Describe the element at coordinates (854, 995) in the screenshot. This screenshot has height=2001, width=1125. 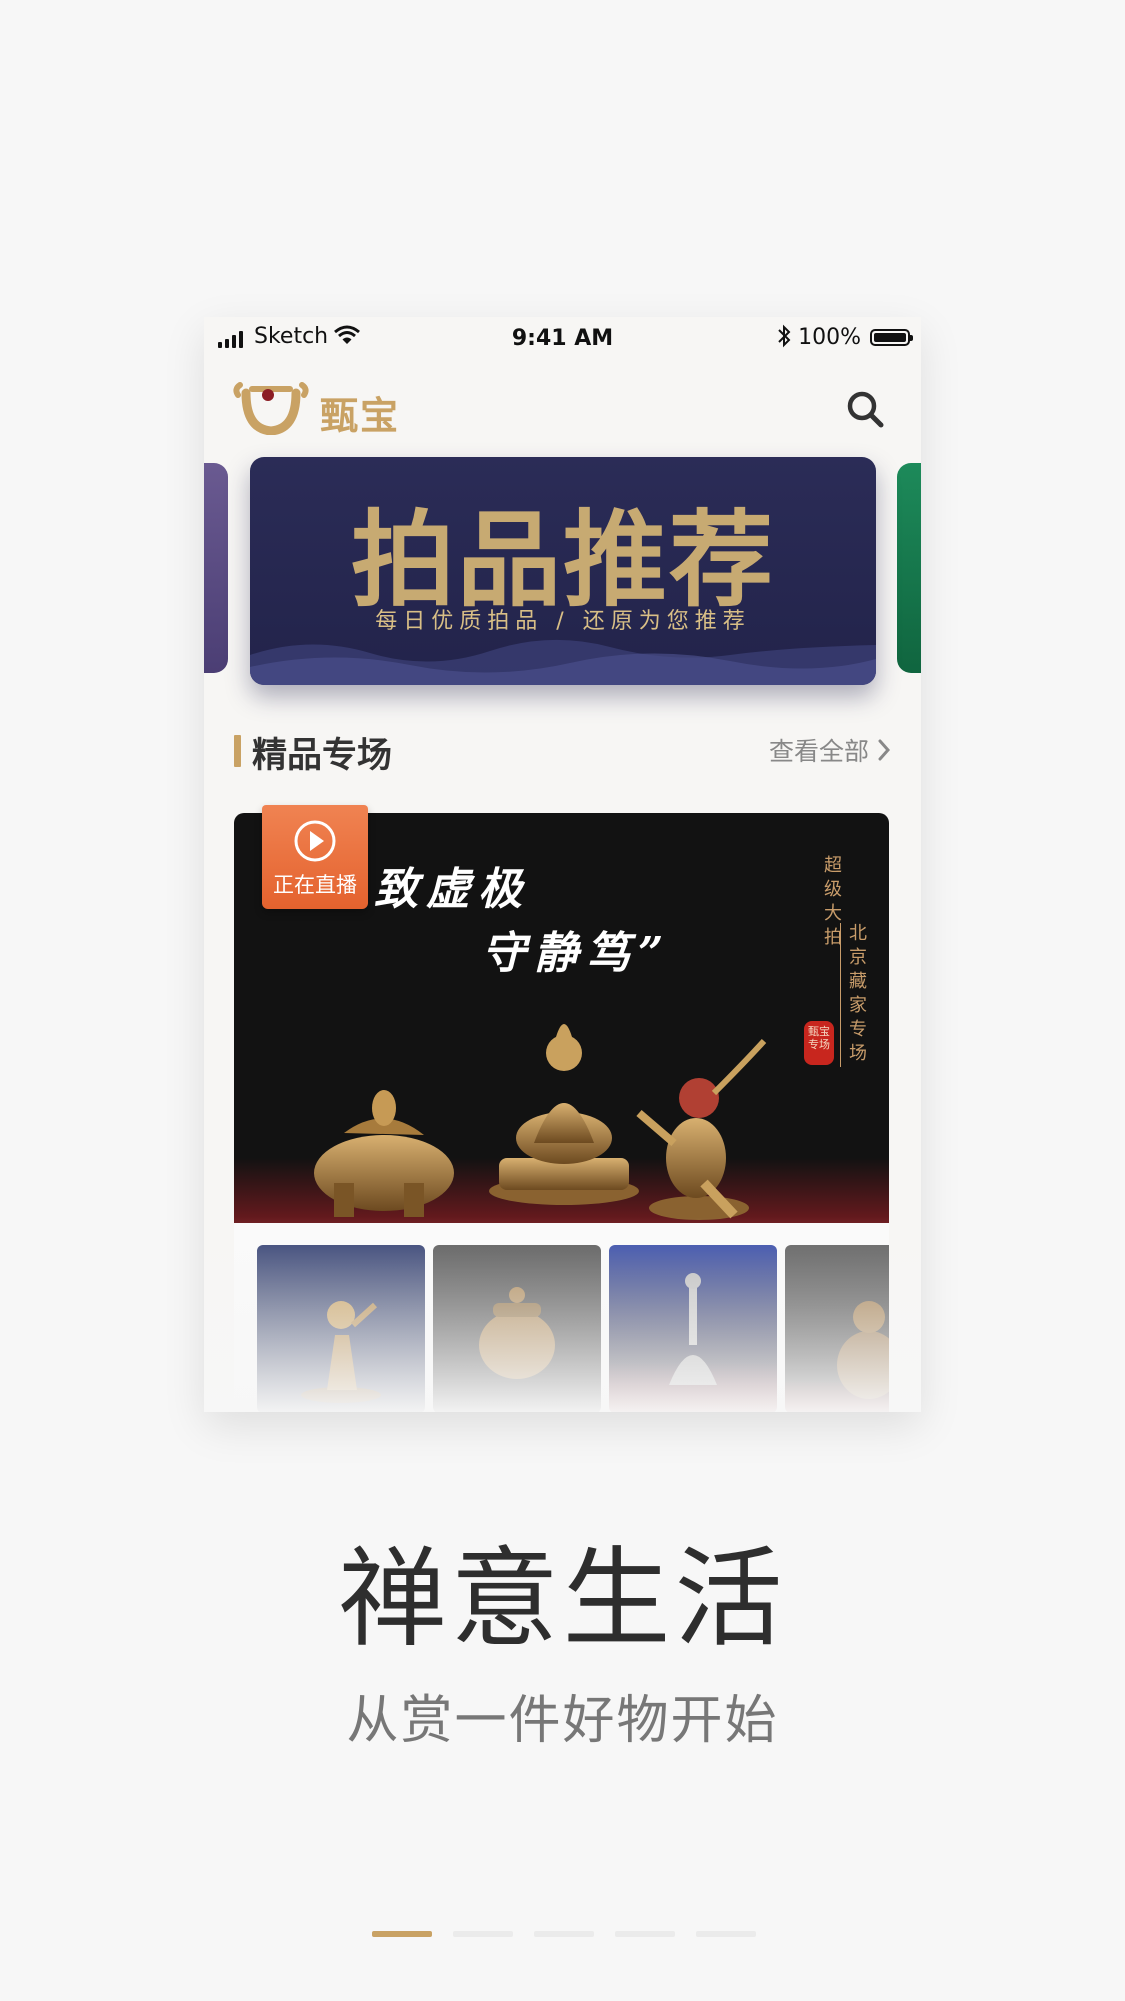
I see `event-name-vertical: 北京藏家专场` at that location.